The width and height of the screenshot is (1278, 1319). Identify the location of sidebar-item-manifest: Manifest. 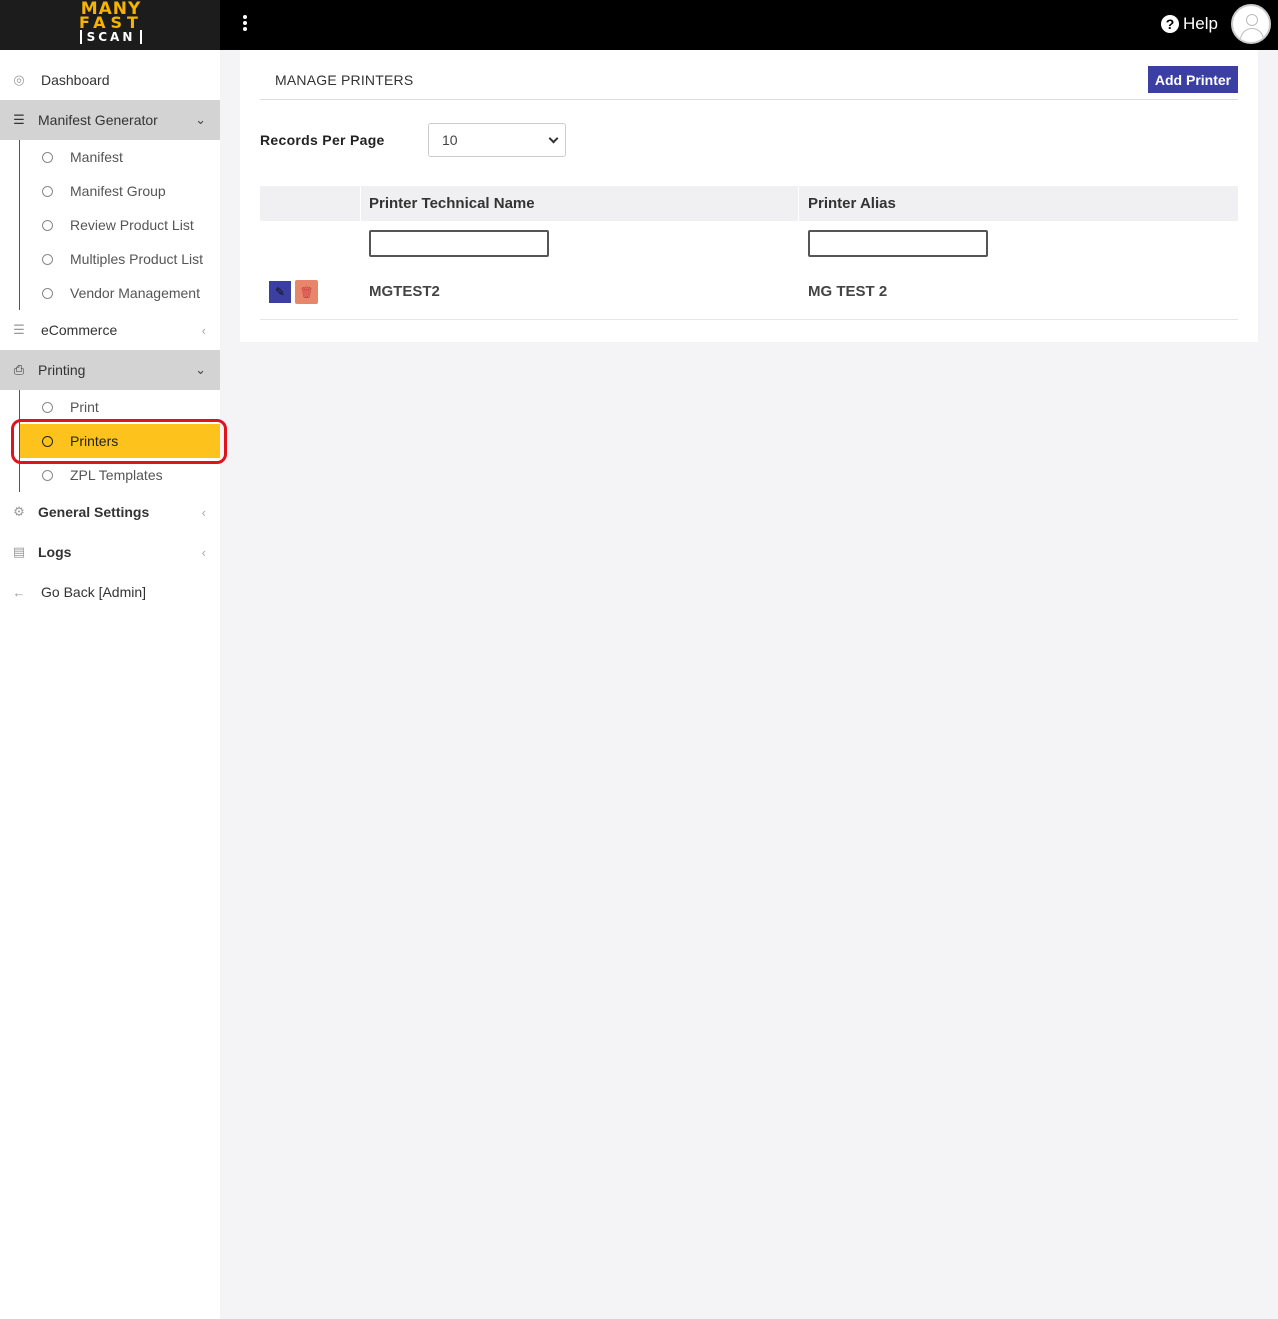
(120, 157).